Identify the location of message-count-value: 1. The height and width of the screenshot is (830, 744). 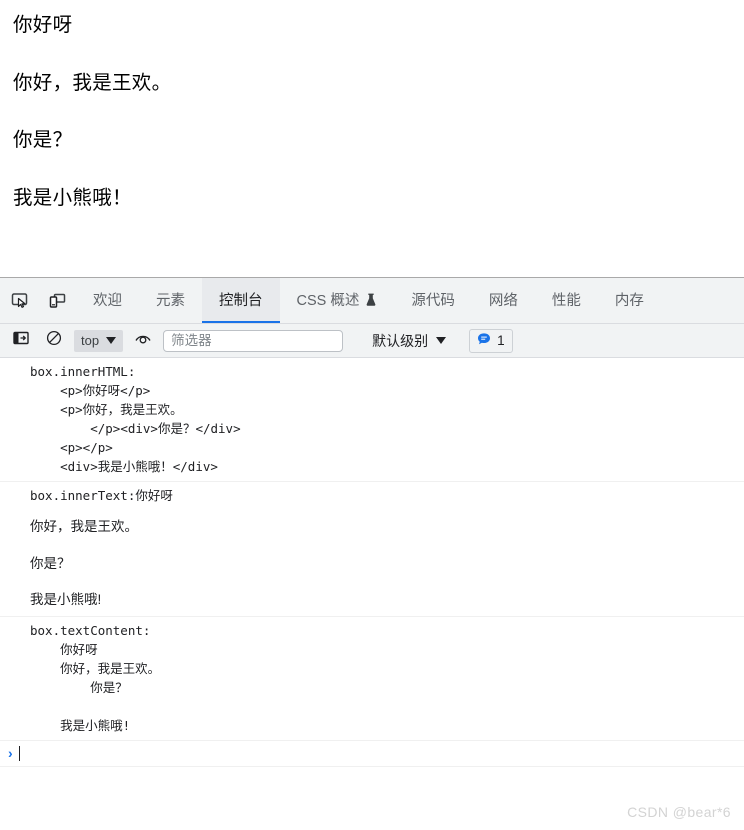
(501, 340).